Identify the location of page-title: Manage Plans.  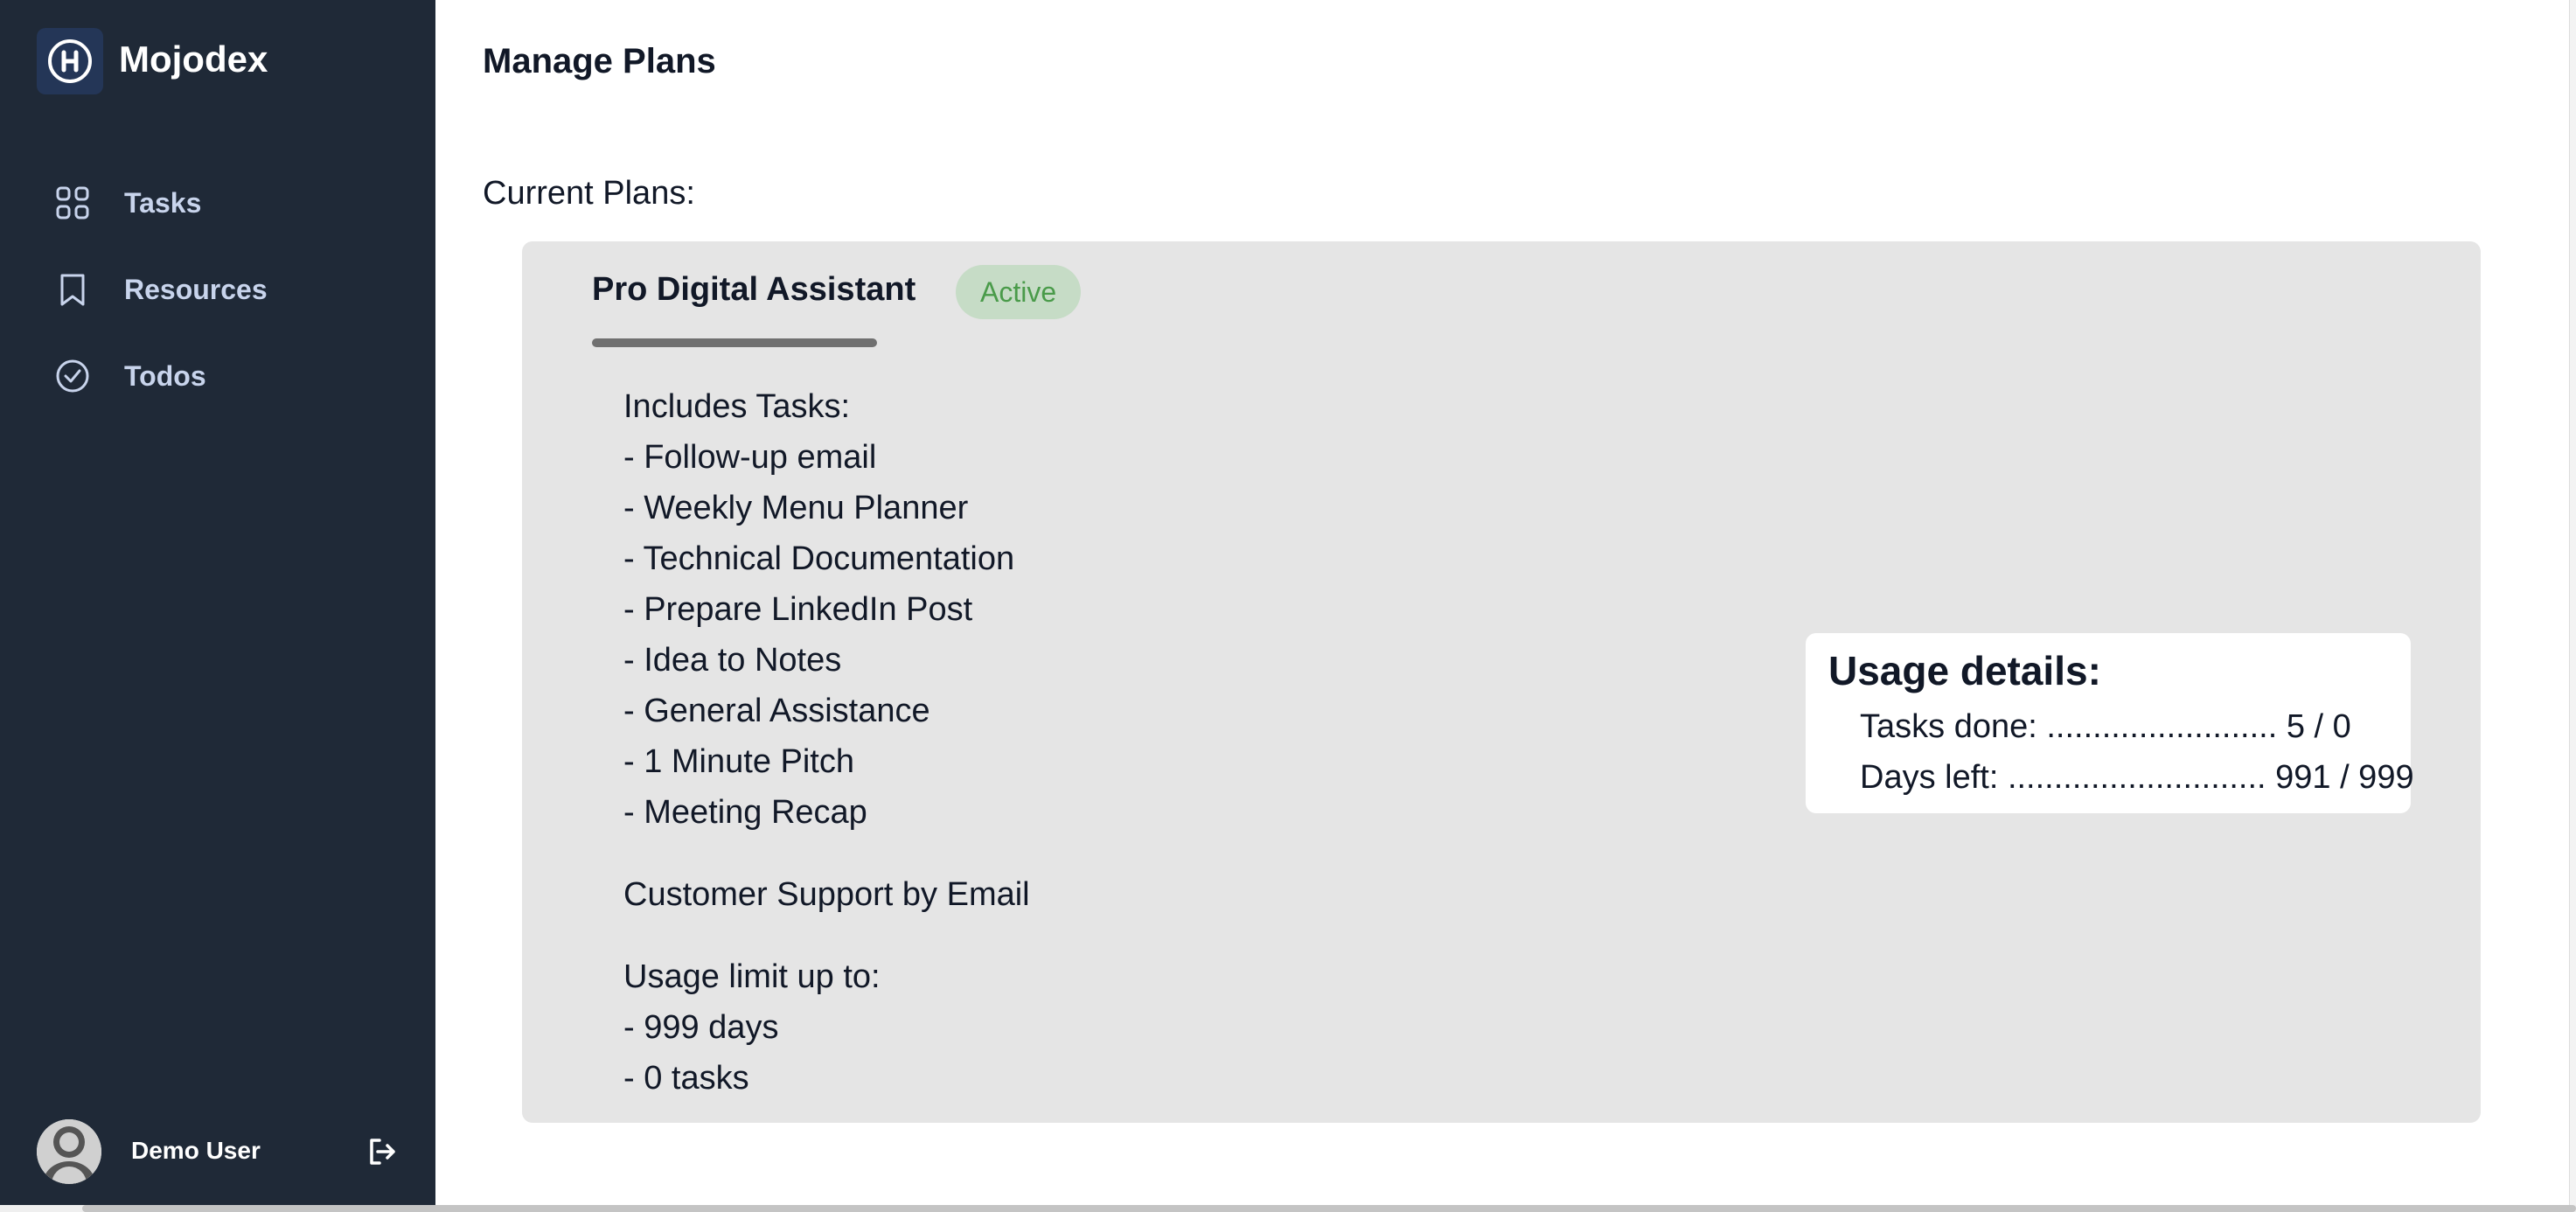
(599, 61).